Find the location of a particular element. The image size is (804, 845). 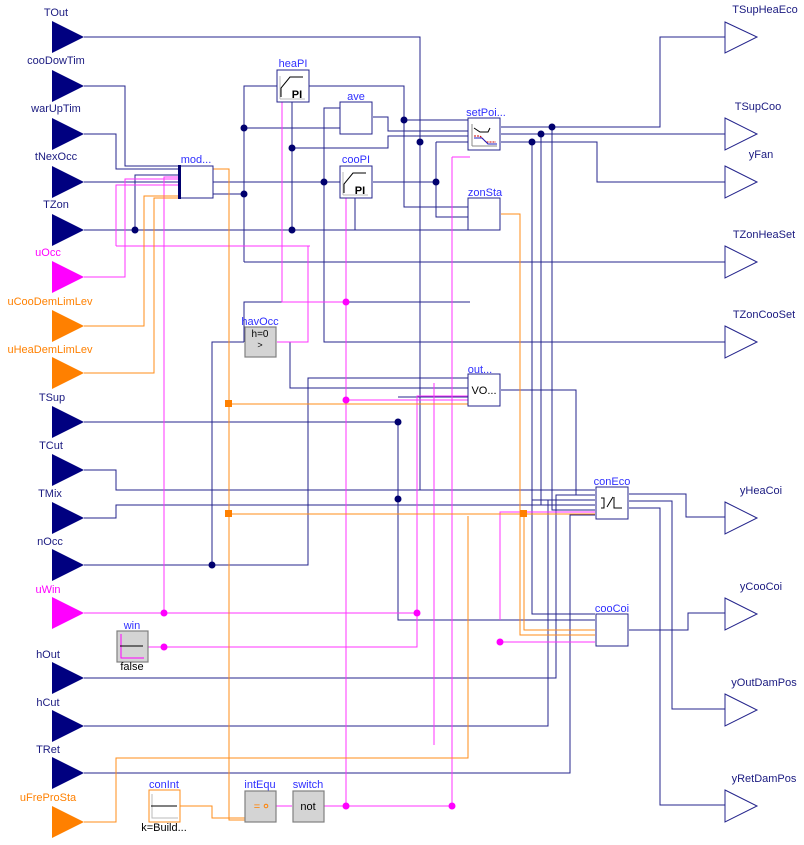

output-label: TSupHeaEco is located at coordinates (764, 10).